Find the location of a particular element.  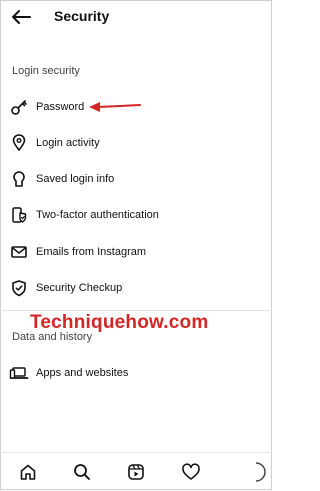

menu-item-label: Two-factor authentication is located at coordinates (97, 215).